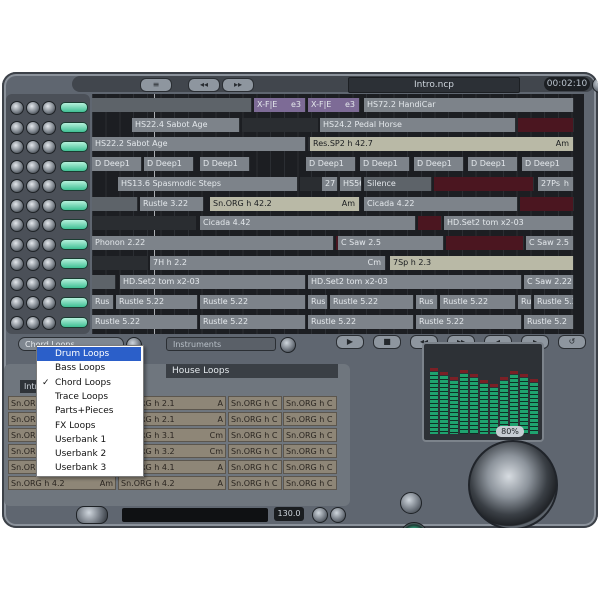 This screenshot has height=600, width=600. Describe the element at coordinates (442, 144) in the screenshot. I see `loop-clip: Res.SP2 h 42.7 Am` at that location.